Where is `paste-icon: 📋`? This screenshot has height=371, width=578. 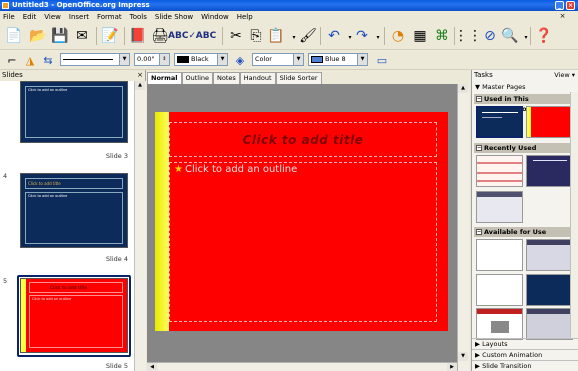
paste-icon: 📋 is located at coordinates (276, 36).